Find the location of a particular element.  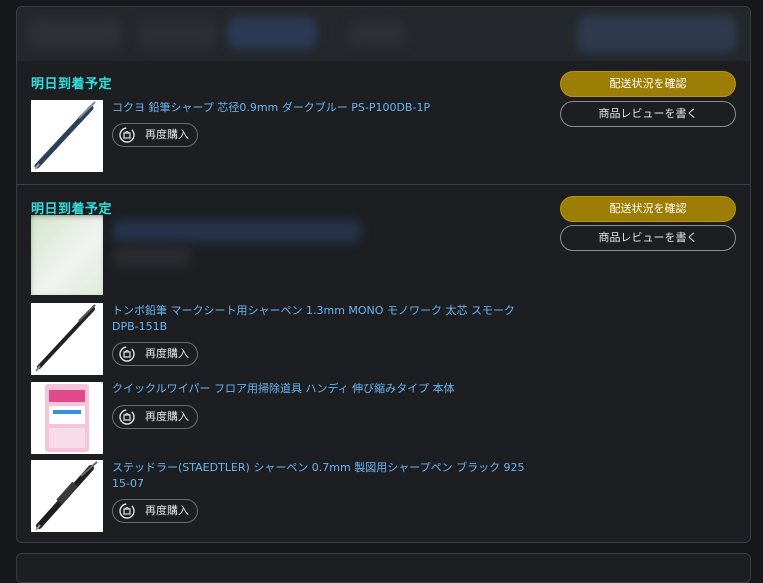

blurred-product-image is located at coordinates (67, 255).